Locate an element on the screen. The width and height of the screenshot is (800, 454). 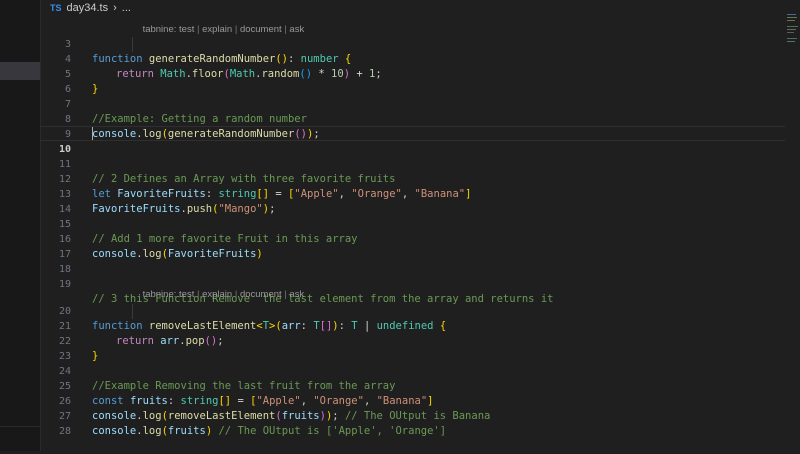
code-line: 16 console.log(FavoriteFruits) is located at coordinates (151, 238).